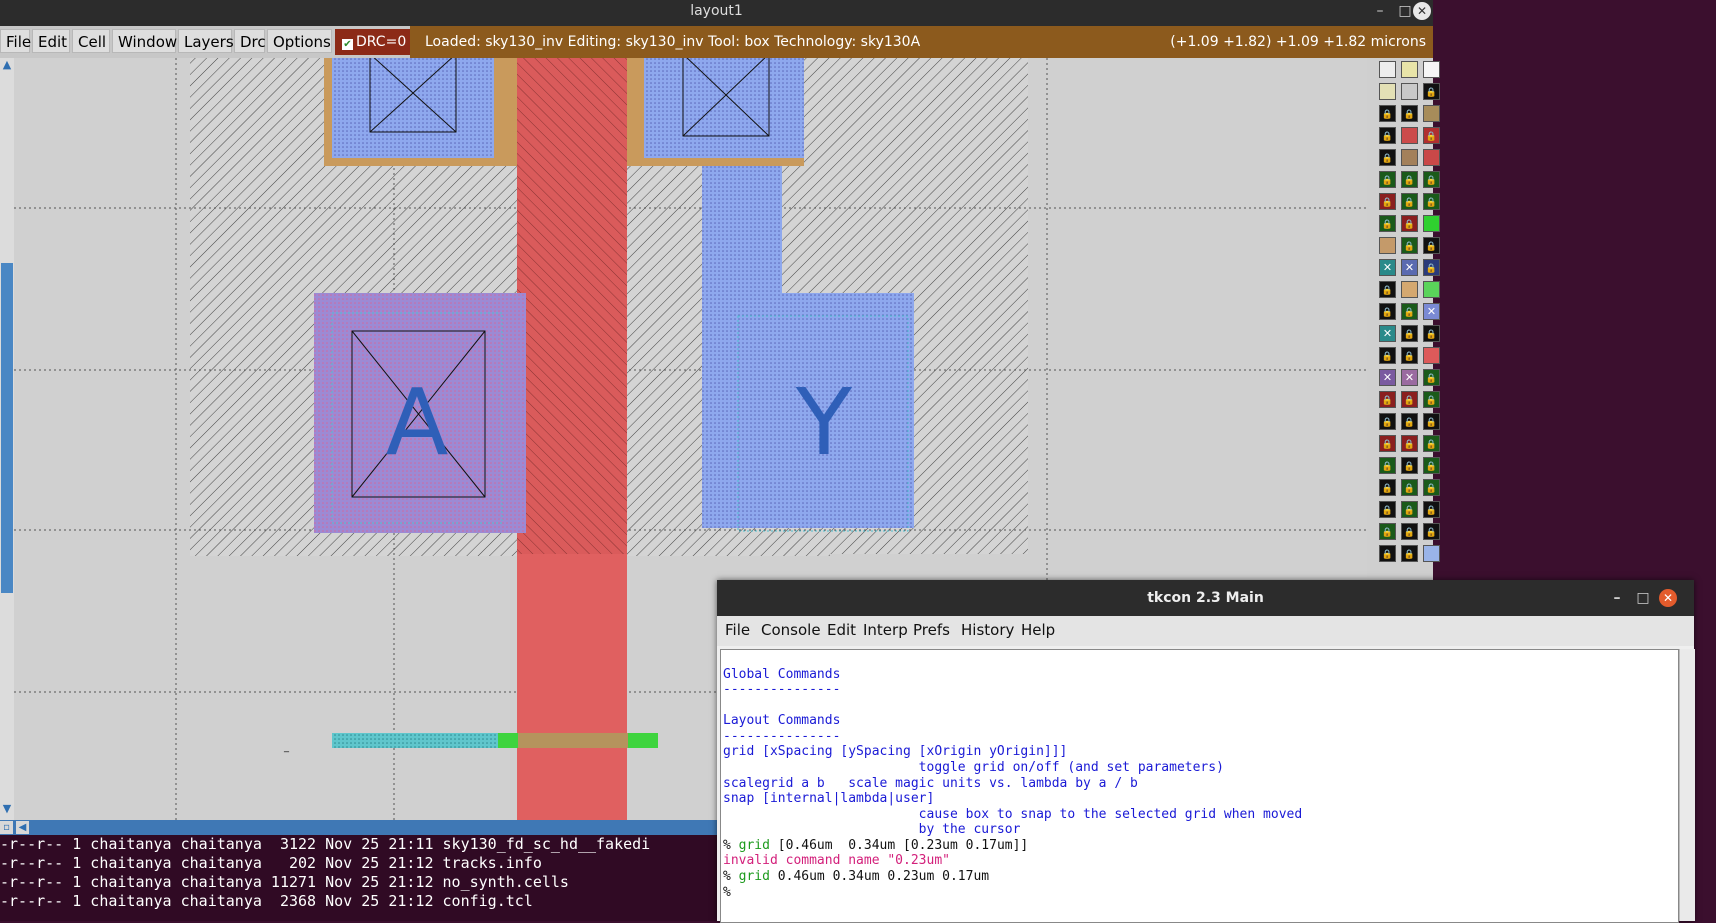  I want to click on menu-console: Console, so click(791, 630).